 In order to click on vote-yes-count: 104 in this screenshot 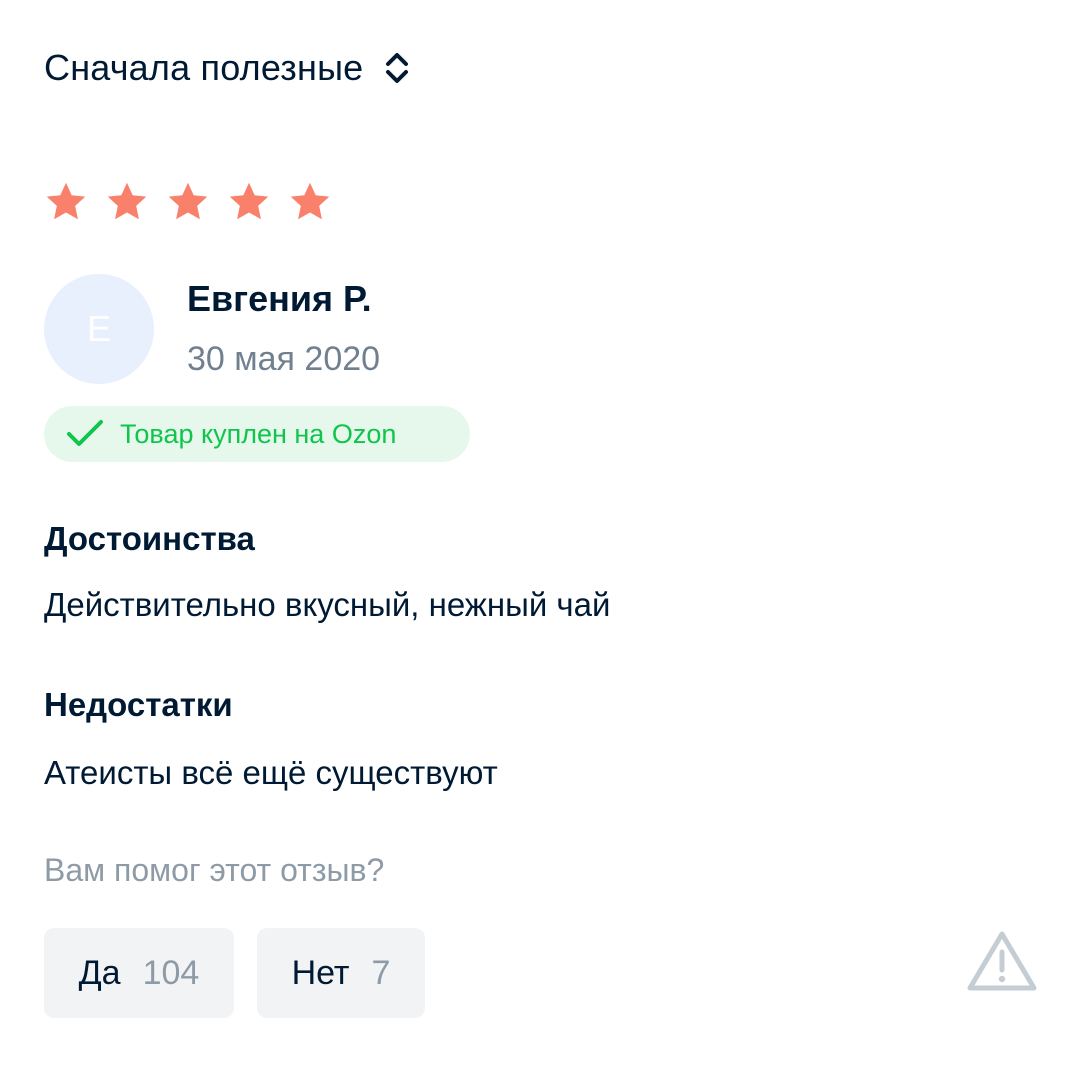, I will do `click(171, 972)`.